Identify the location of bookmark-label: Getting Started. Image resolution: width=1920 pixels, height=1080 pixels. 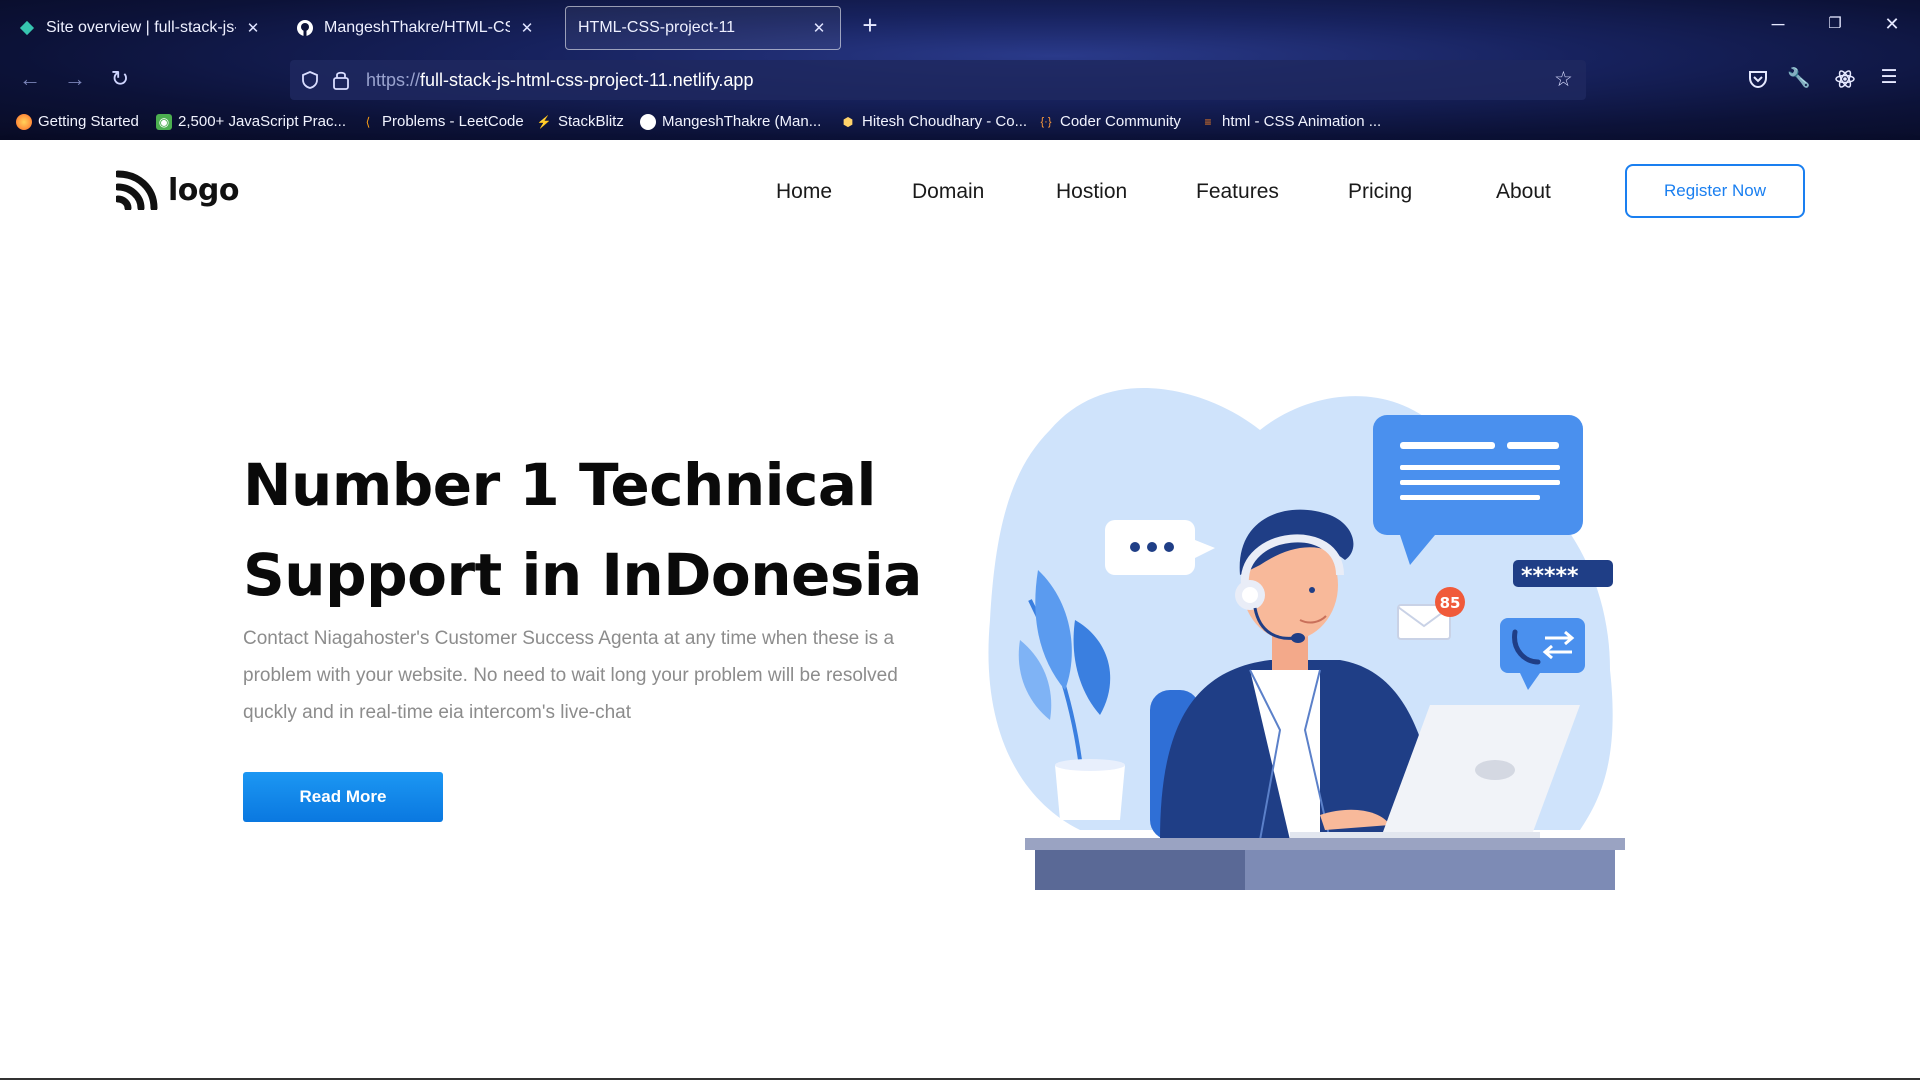
(88, 121).